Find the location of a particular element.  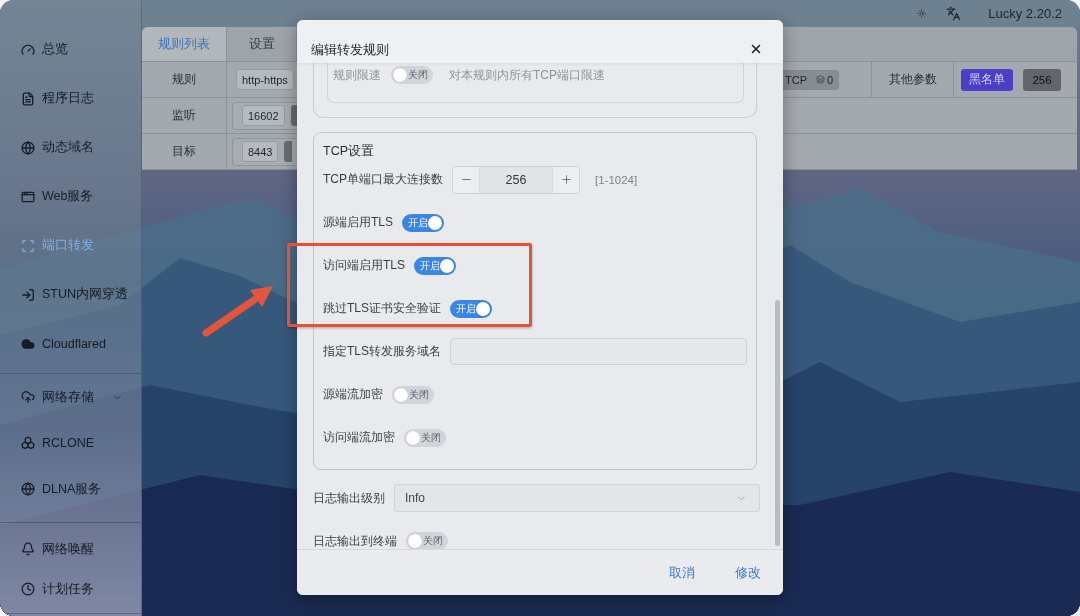

port-chip: http-https is located at coordinates (265, 79).